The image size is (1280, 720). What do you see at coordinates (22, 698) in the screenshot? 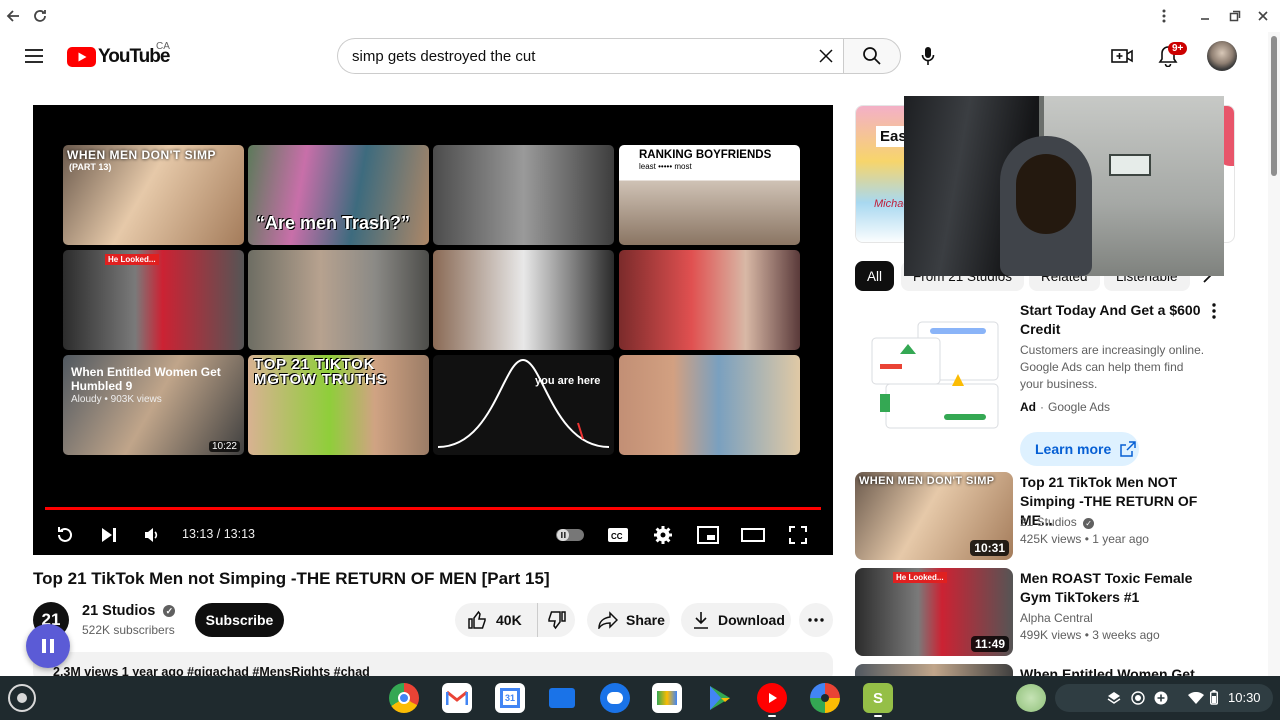
I see `launcher-button` at bounding box center [22, 698].